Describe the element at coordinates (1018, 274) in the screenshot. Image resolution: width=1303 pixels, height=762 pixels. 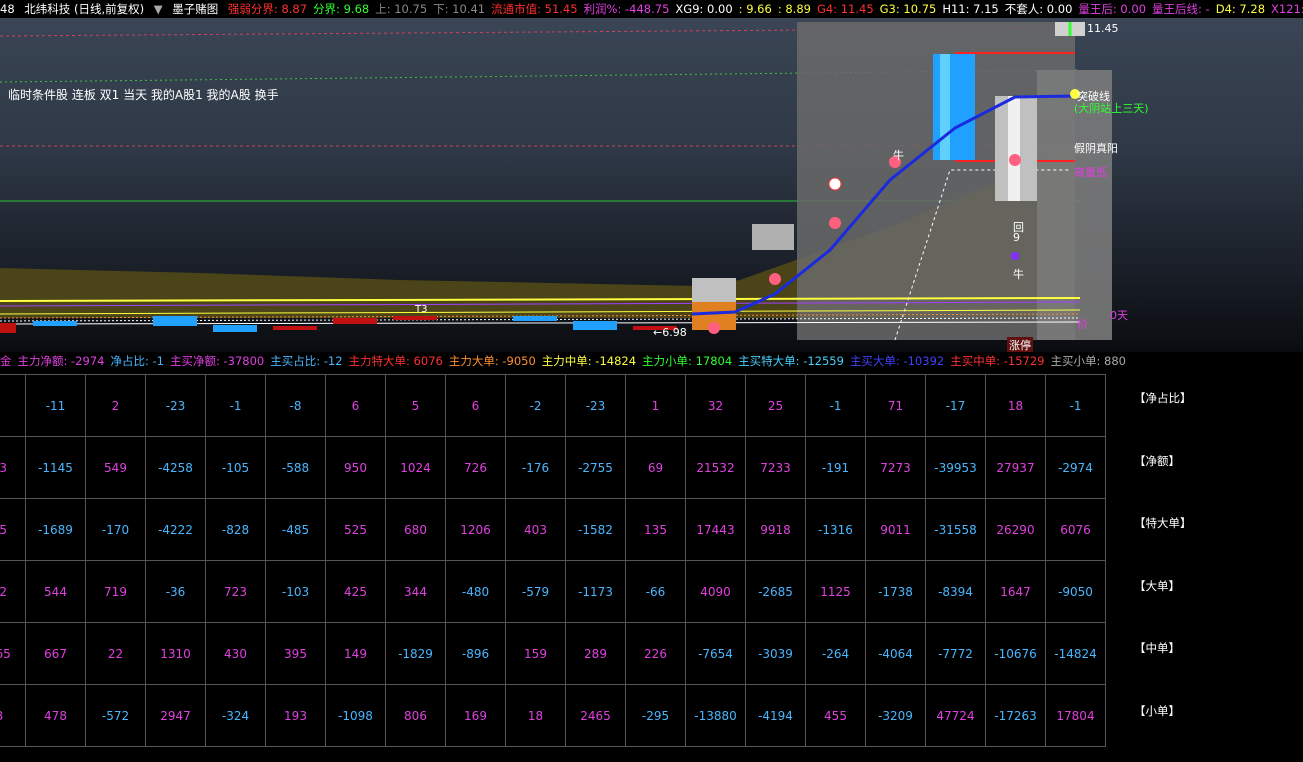
I see `niu-label-2: 牛` at that location.